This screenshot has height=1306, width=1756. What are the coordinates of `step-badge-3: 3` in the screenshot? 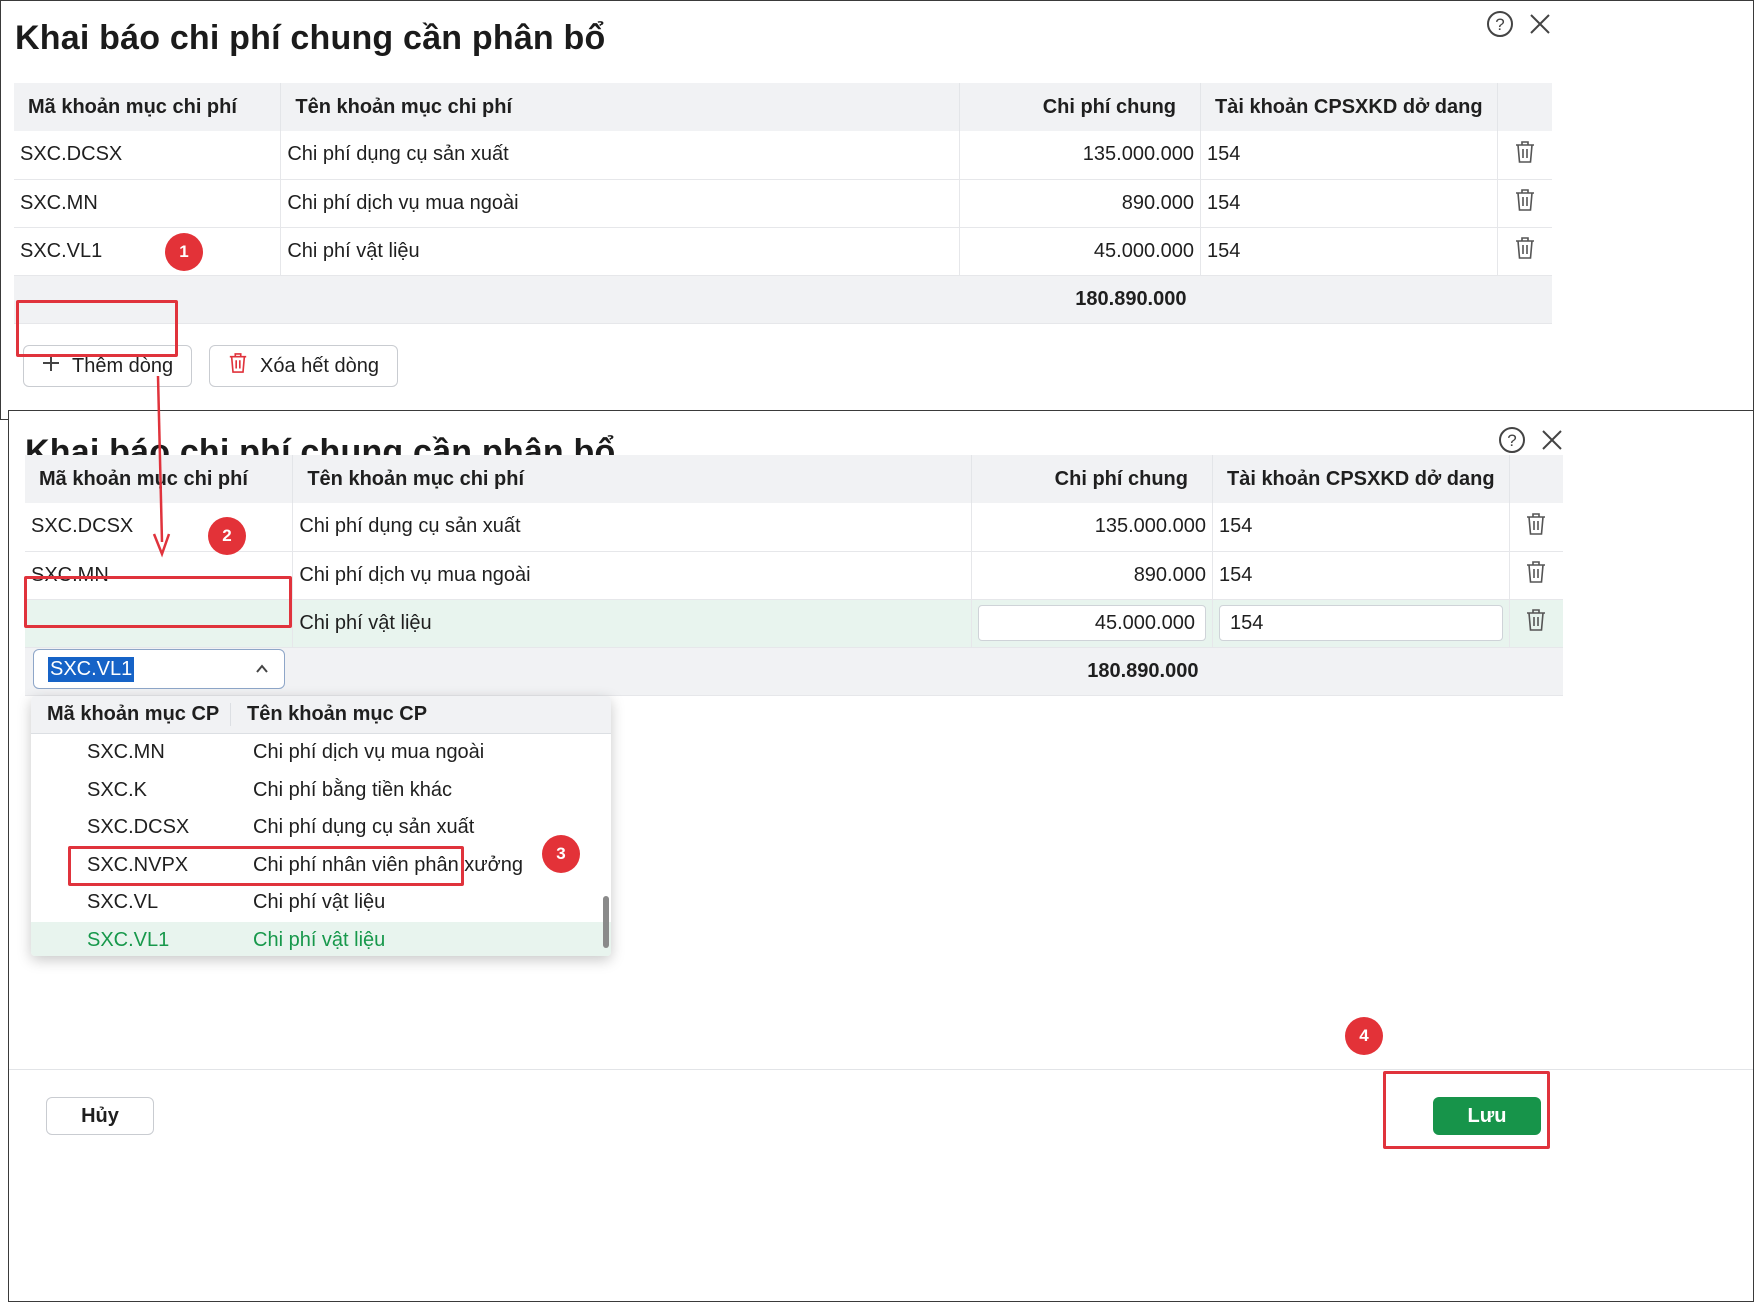 It's located at (561, 854).